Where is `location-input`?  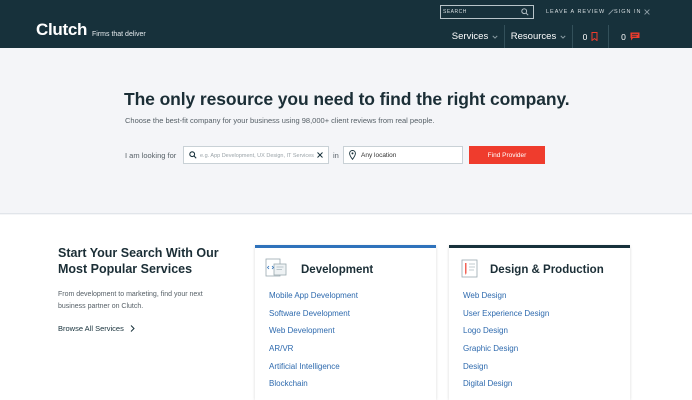 location-input is located at coordinates (409, 155).